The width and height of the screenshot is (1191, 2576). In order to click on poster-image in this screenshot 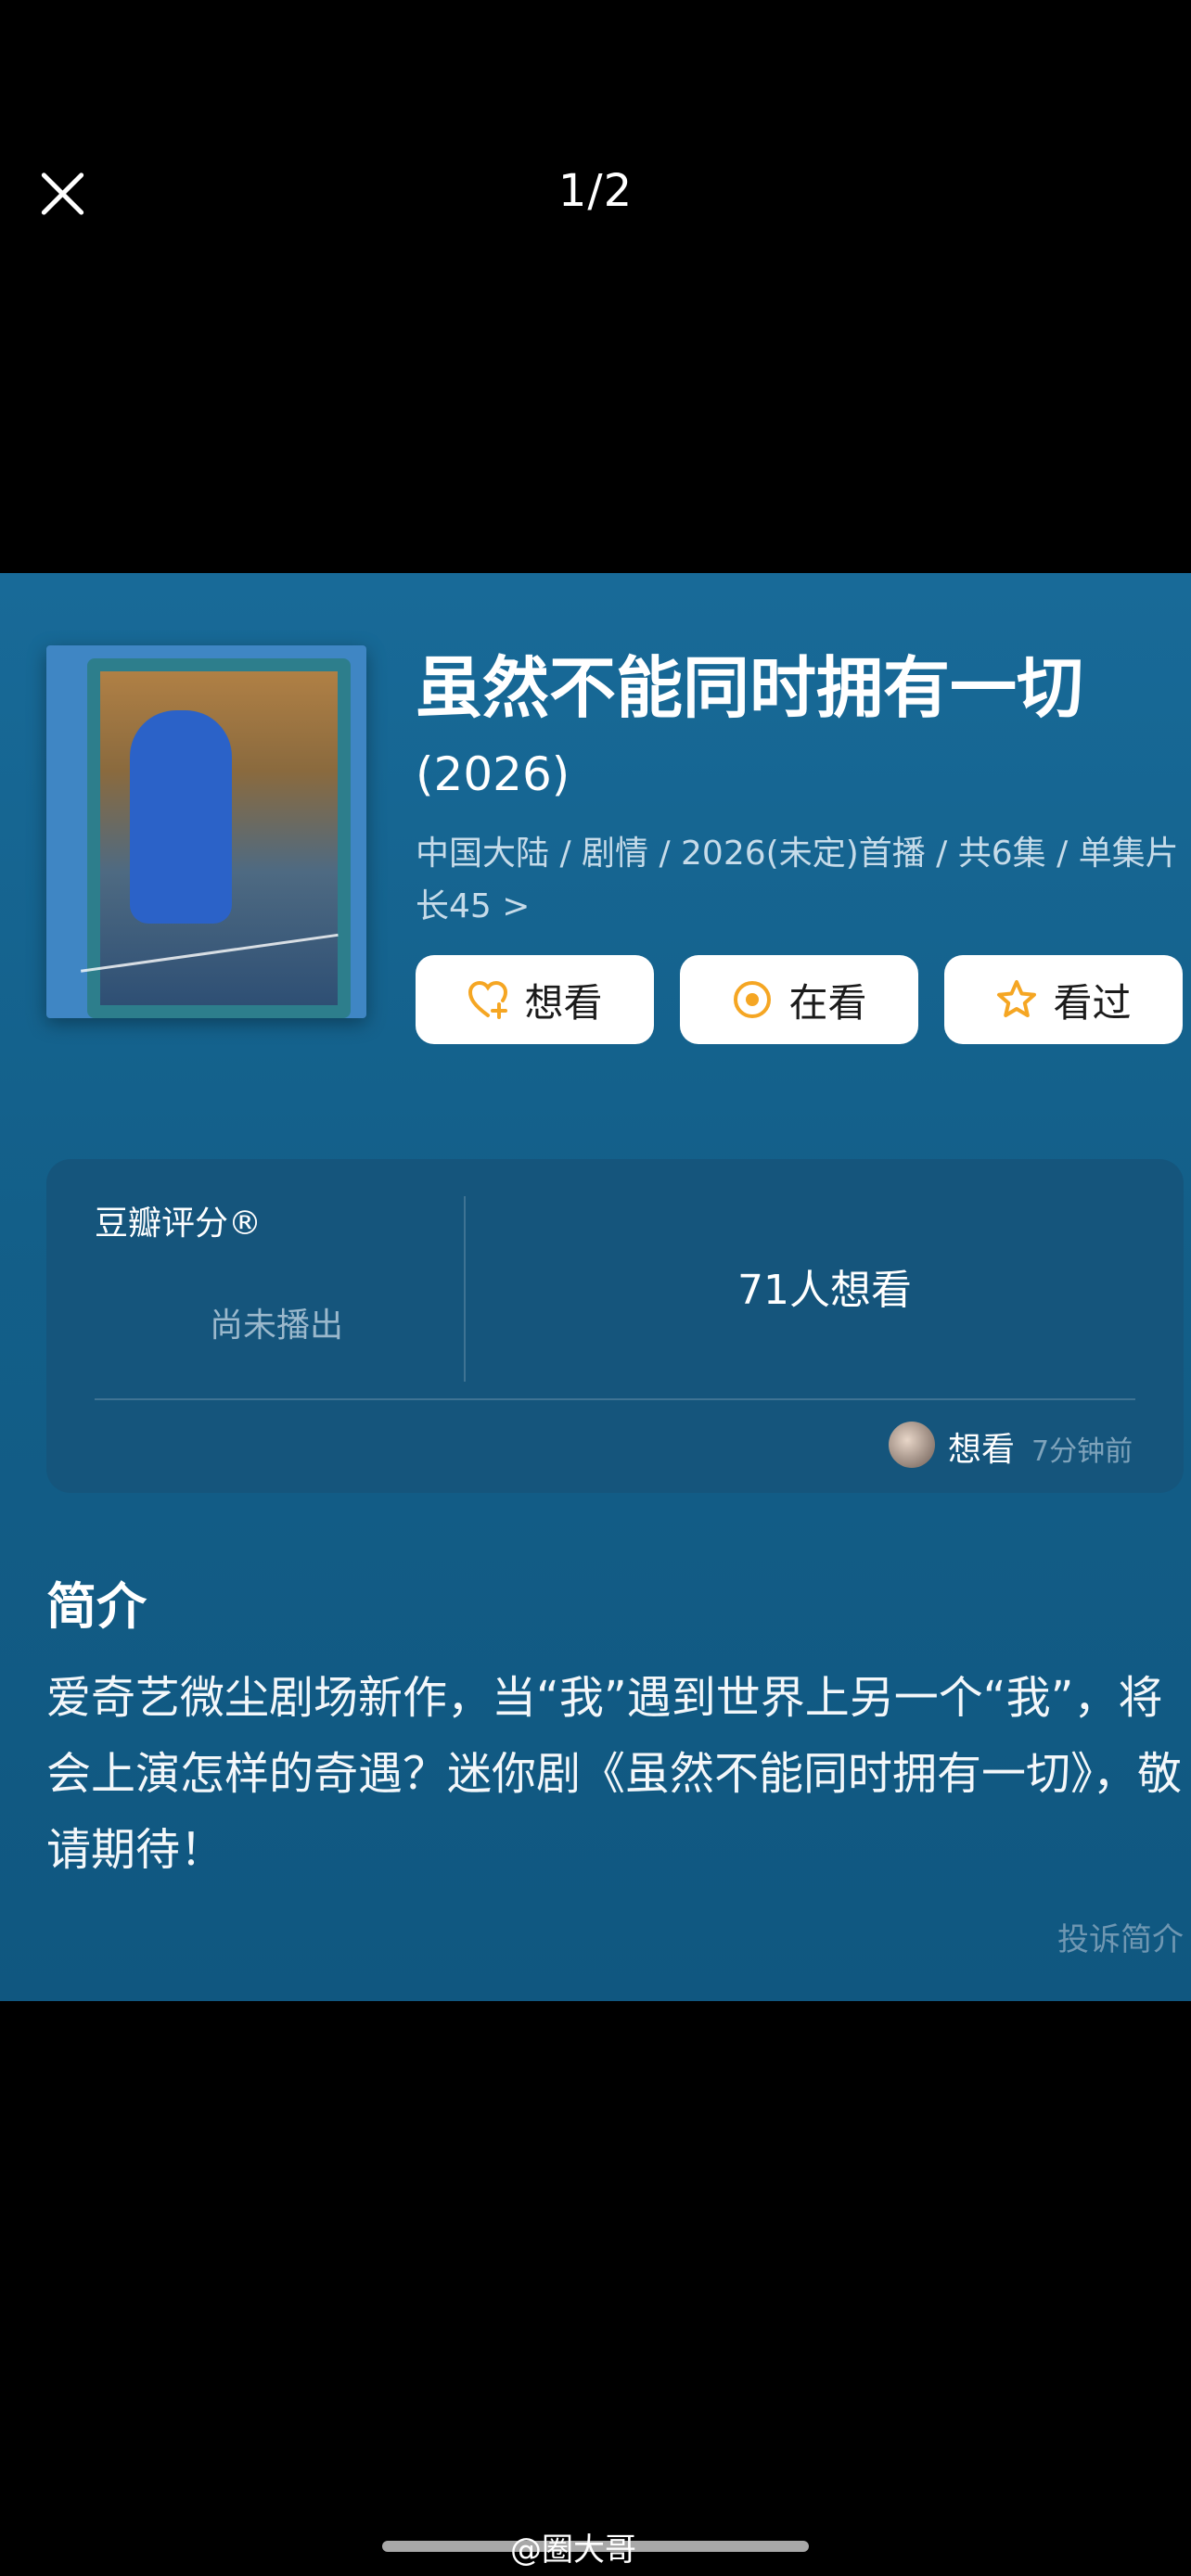, I will do `click(206, 831)`.